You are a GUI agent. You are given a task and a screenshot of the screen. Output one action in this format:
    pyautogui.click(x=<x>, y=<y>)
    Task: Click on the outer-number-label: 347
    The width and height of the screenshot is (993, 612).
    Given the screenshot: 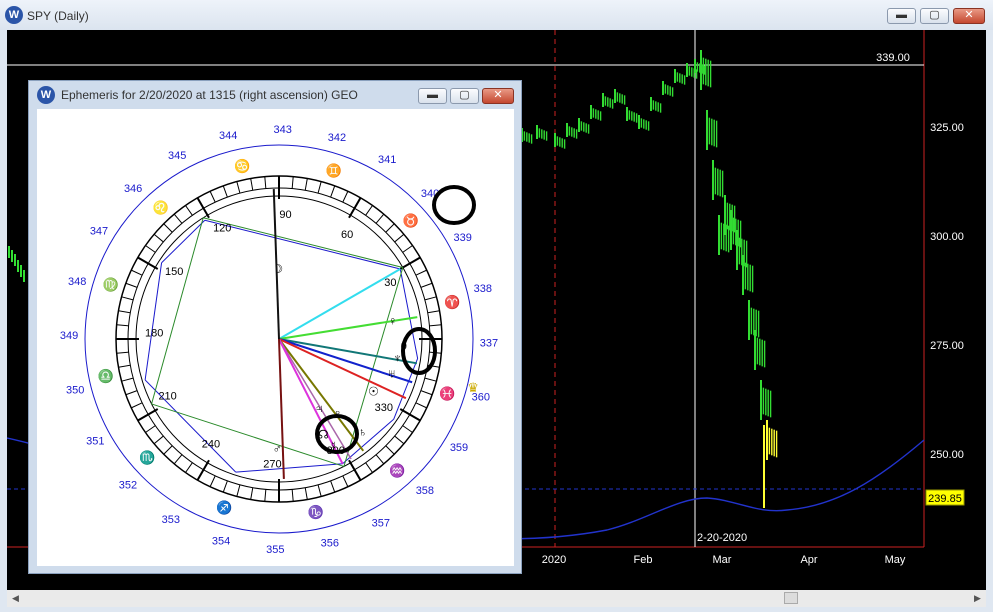 What is the action you would take?
    pyautogui.click(x=99, y=232)
    